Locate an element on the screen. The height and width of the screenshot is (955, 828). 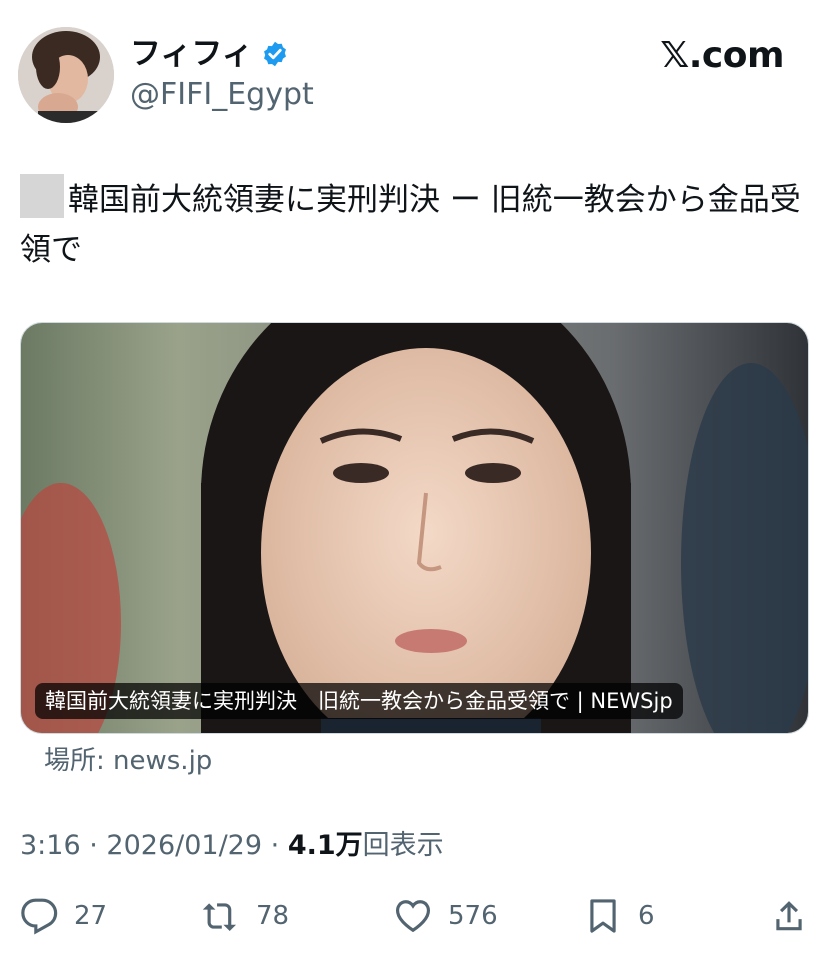
reply-count: 27 is located at coordinates (91, 916).